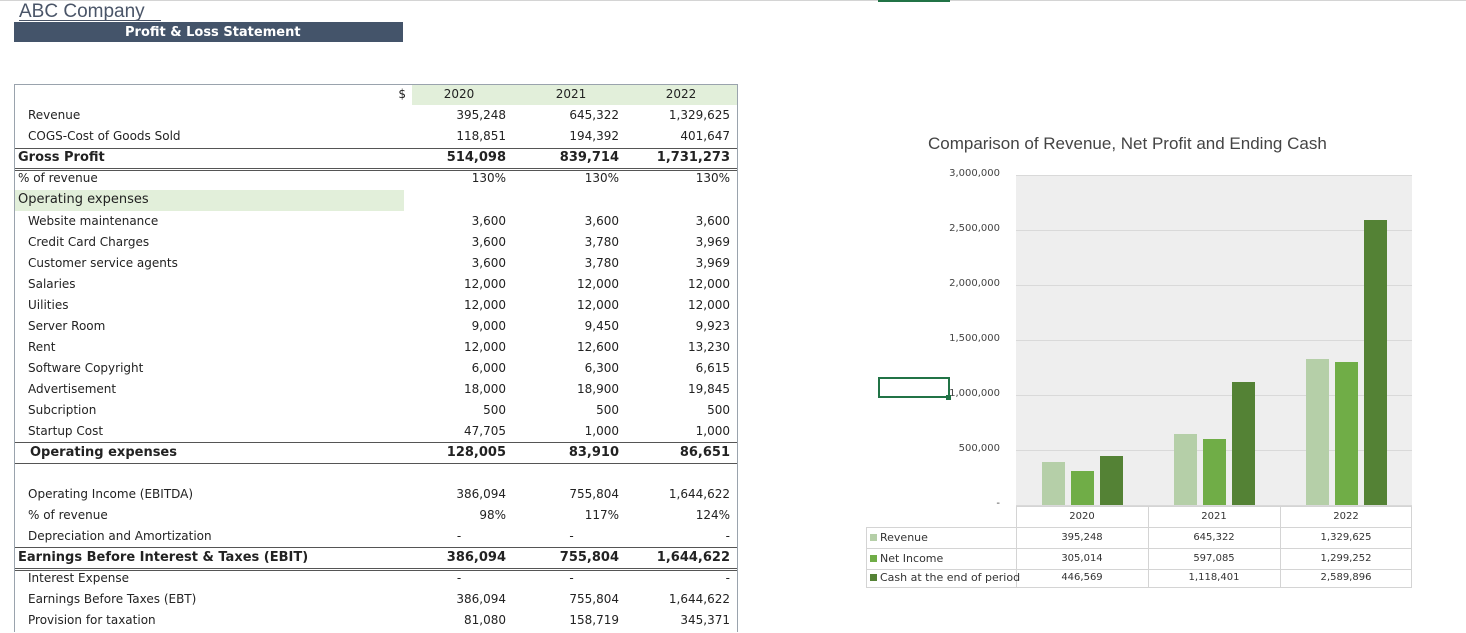 This screenshot has height=633, width=1466. Describe the element at coordinates (571, 221) in the screenshot. I see `cell-2021: 3,600` at that location.